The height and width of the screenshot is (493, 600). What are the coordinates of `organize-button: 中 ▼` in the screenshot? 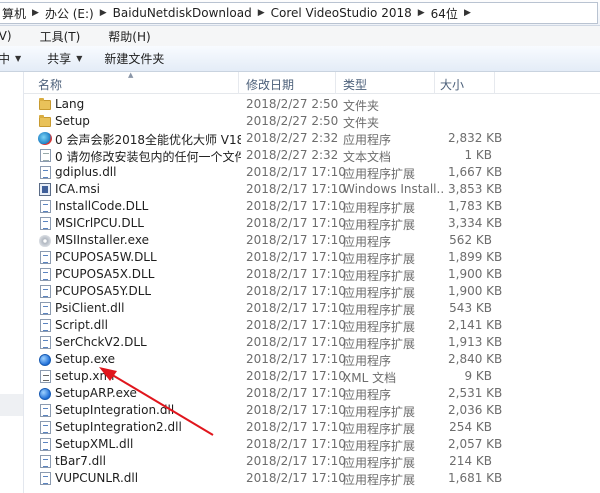 It's located at (10, 58).